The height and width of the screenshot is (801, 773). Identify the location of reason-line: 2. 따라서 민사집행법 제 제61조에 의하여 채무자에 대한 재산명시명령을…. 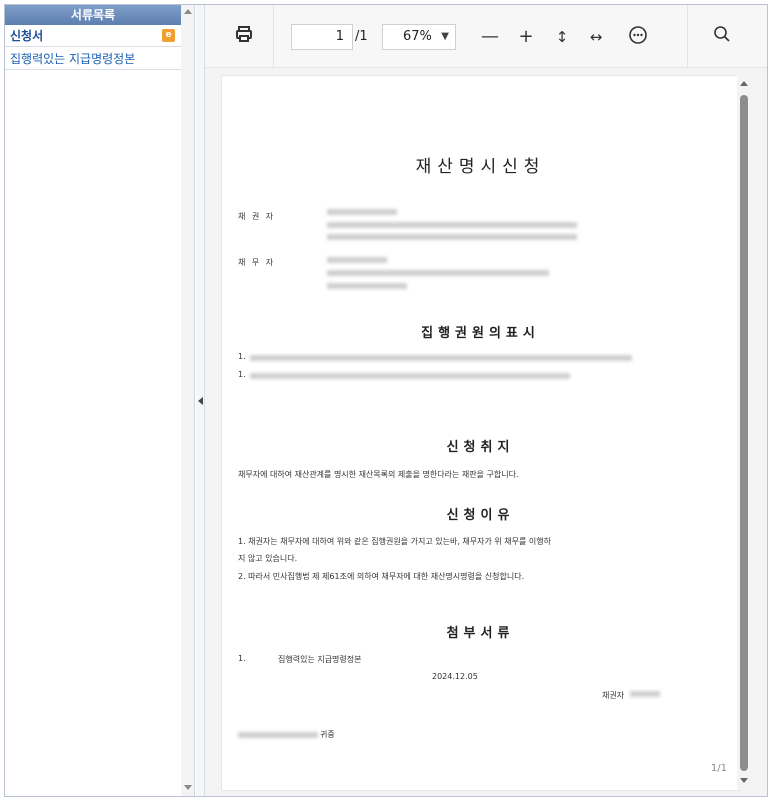
(381, 576).